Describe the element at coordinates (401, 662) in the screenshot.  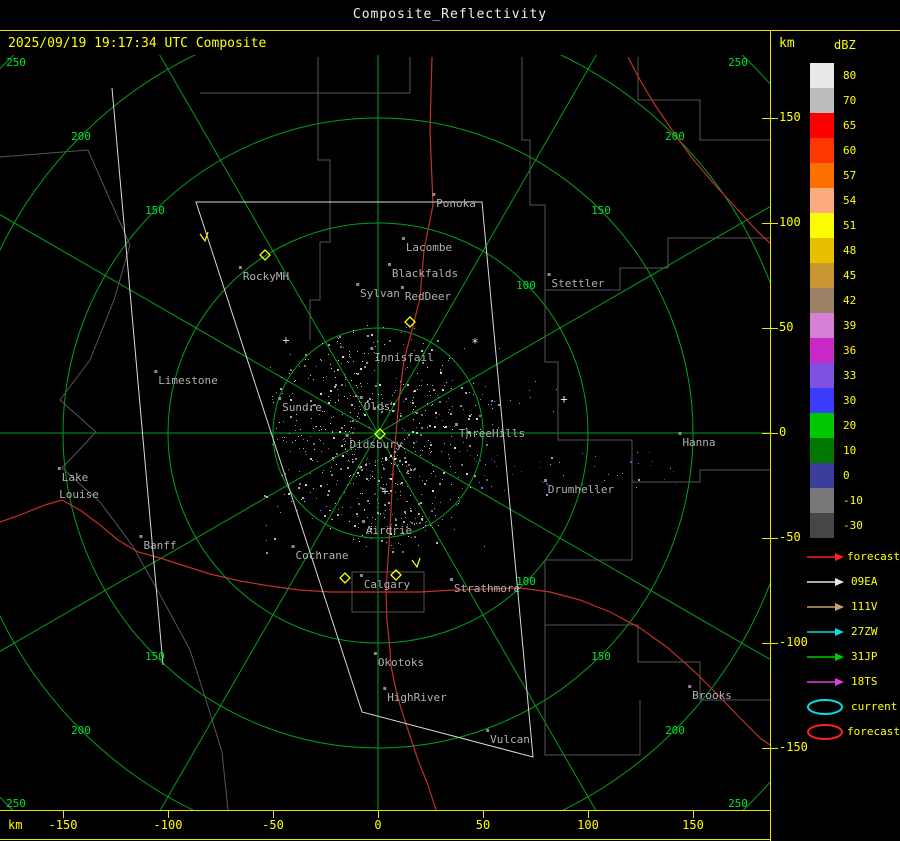
I see `city-label: Okotoks` at that location.